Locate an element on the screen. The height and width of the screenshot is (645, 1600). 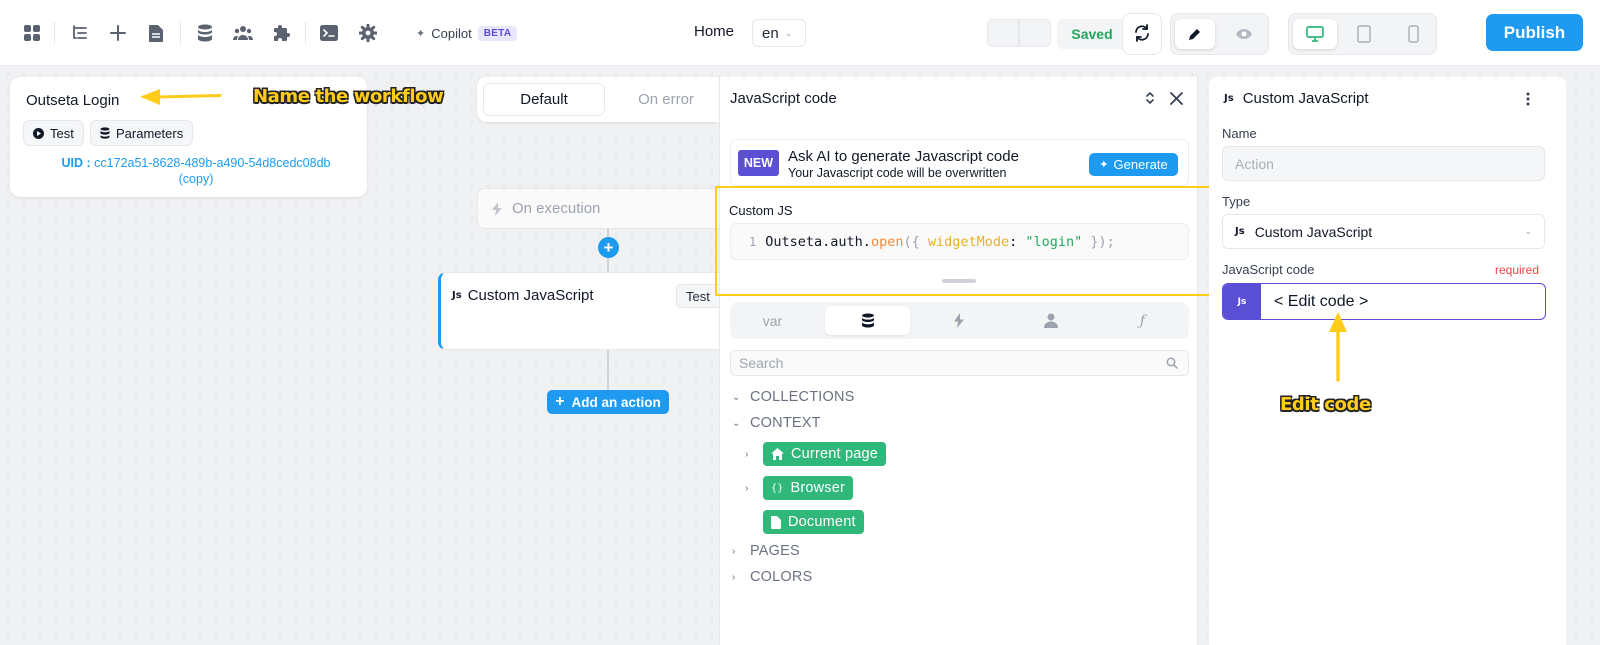
generate-button: ✦ Generate is located at coordinates (1133, 164).